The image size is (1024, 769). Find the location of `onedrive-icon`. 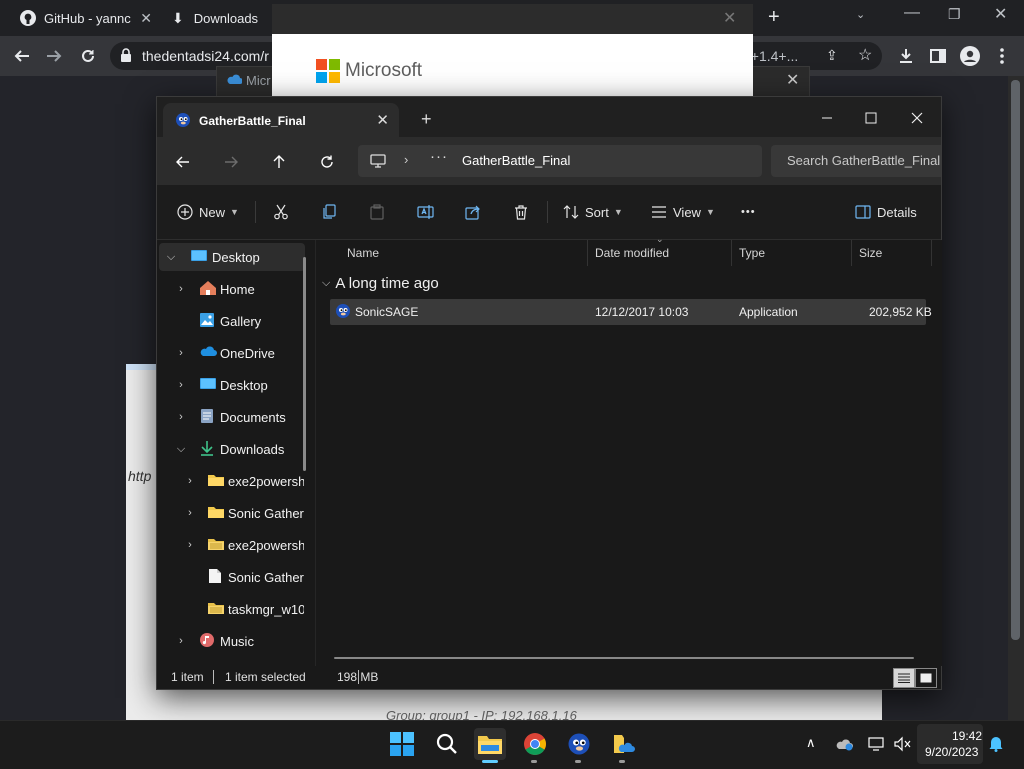

onedrive-icon is located at coordinates (234, 79).